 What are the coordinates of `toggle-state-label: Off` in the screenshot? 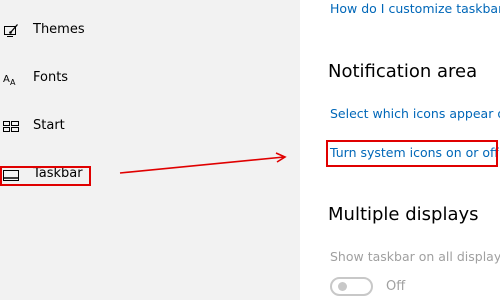 It's located at (396, 286).